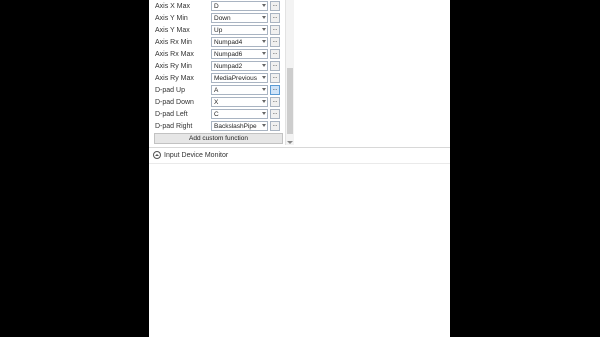  What do you see at coordinates (239, 6) in the screenshot?
I see `key-select: D` at bounding box center [239, 6].